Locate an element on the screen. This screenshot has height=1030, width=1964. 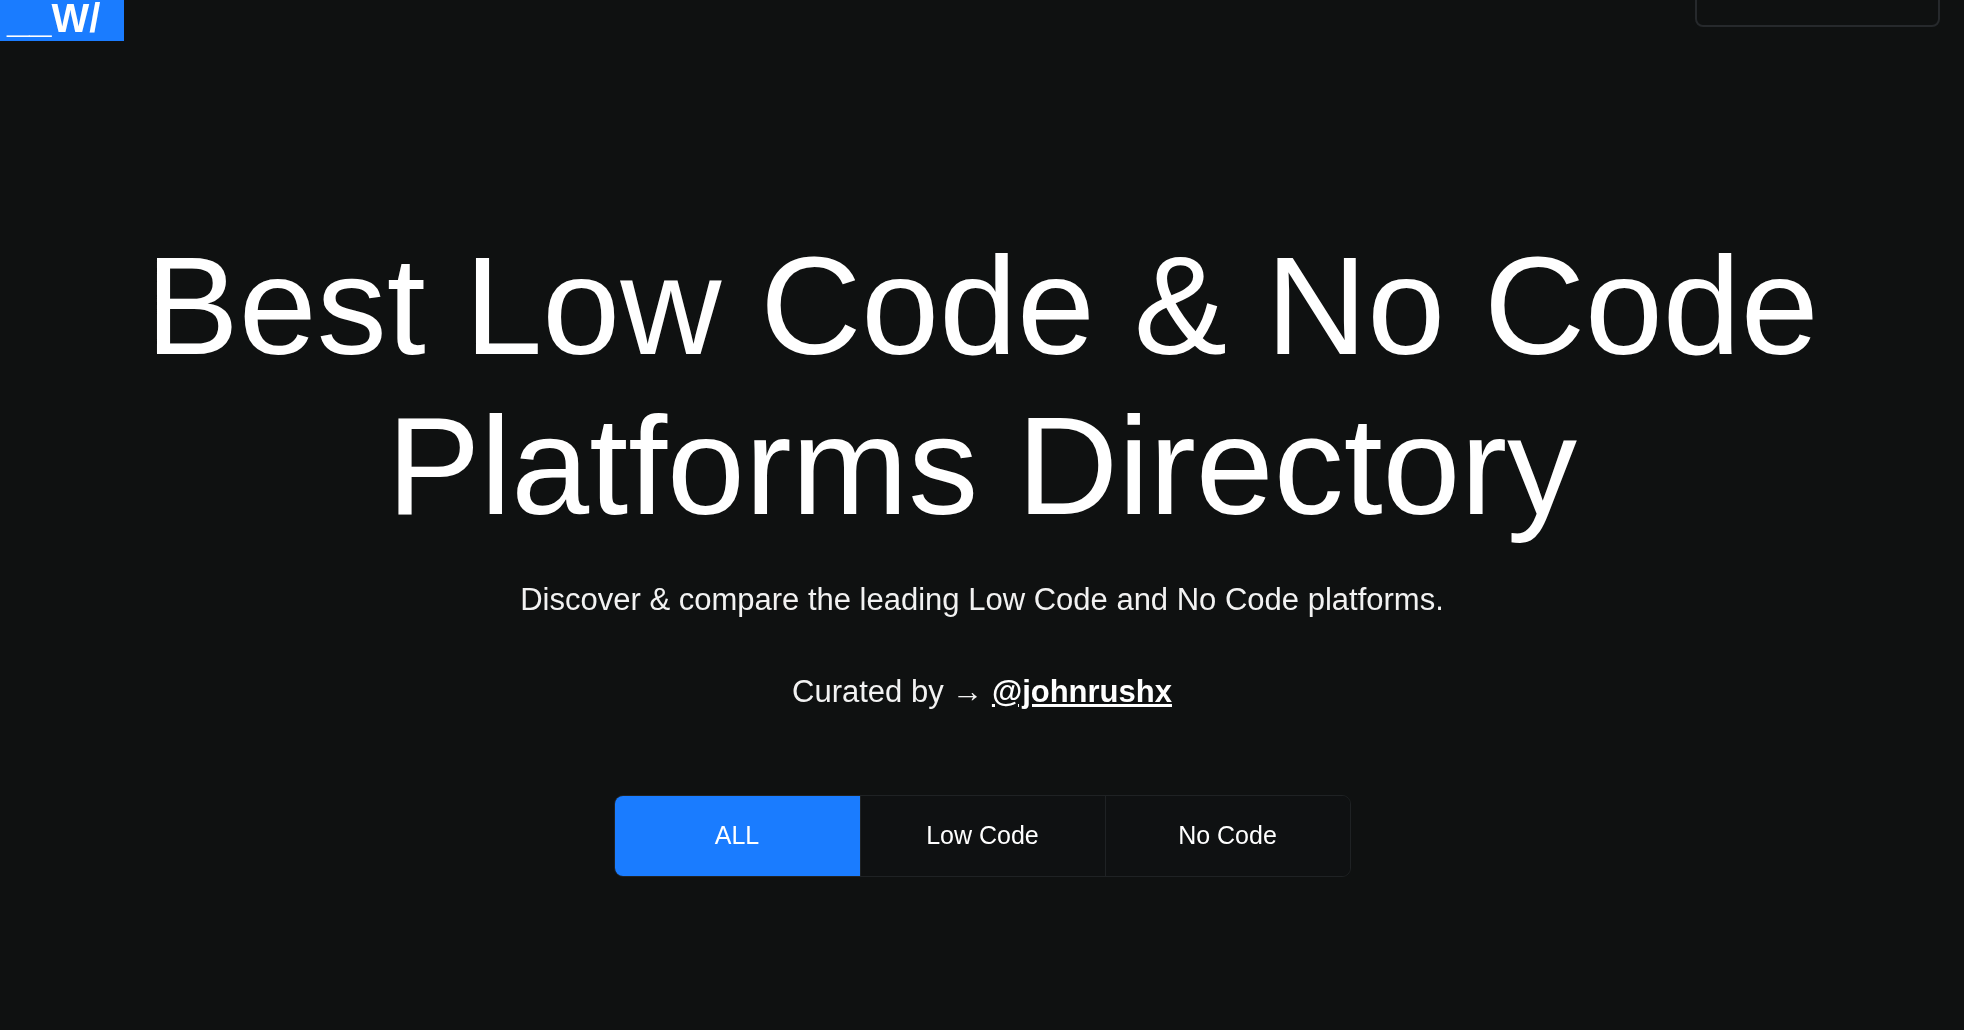
author-link: @johnrushx is located at coordinates (1081, 691).